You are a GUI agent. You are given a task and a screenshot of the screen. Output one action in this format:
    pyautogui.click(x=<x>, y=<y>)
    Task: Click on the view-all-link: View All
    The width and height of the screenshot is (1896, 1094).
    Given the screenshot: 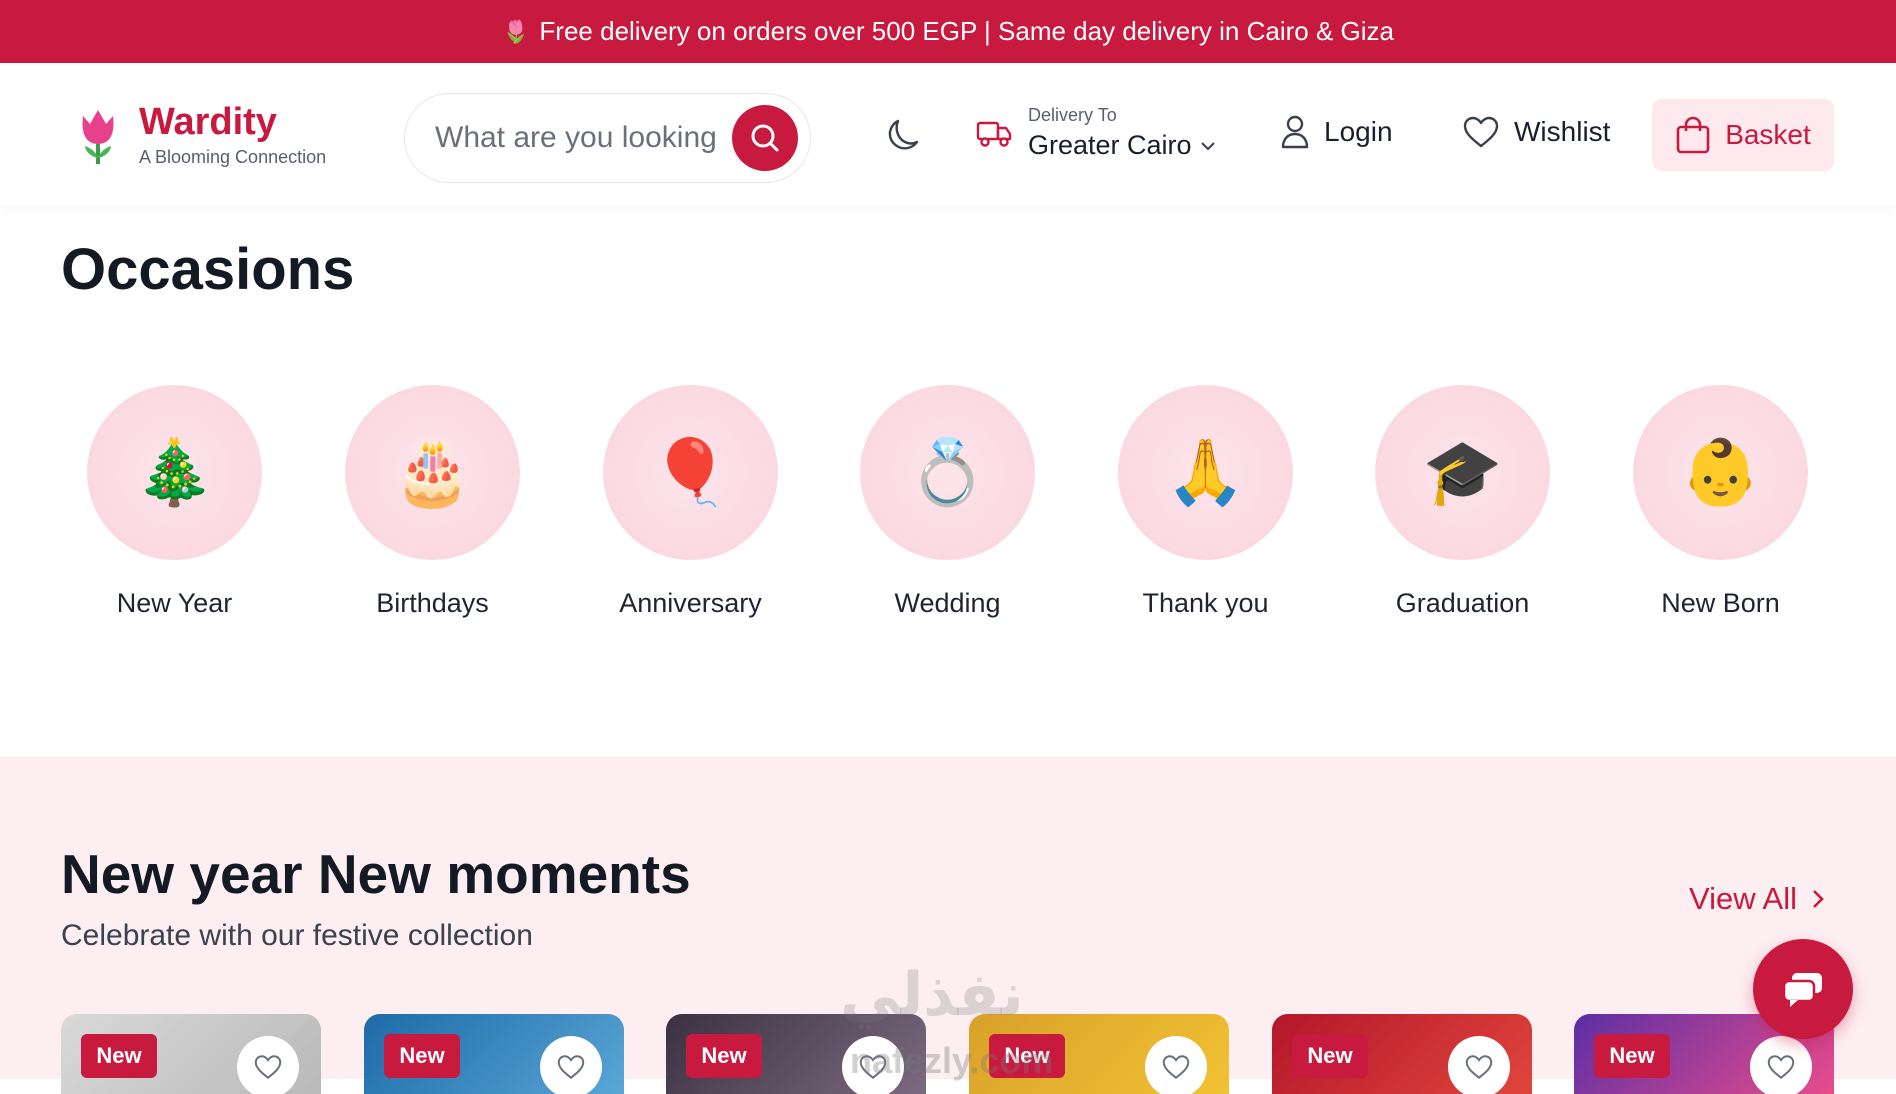 What is the action you would take?
    pyautogui.click(x=1757, y=899)
    